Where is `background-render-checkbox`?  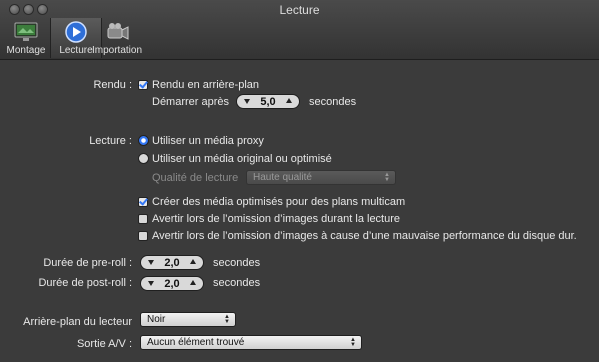 background-render-checkbox is located at coordinates (143, 85).